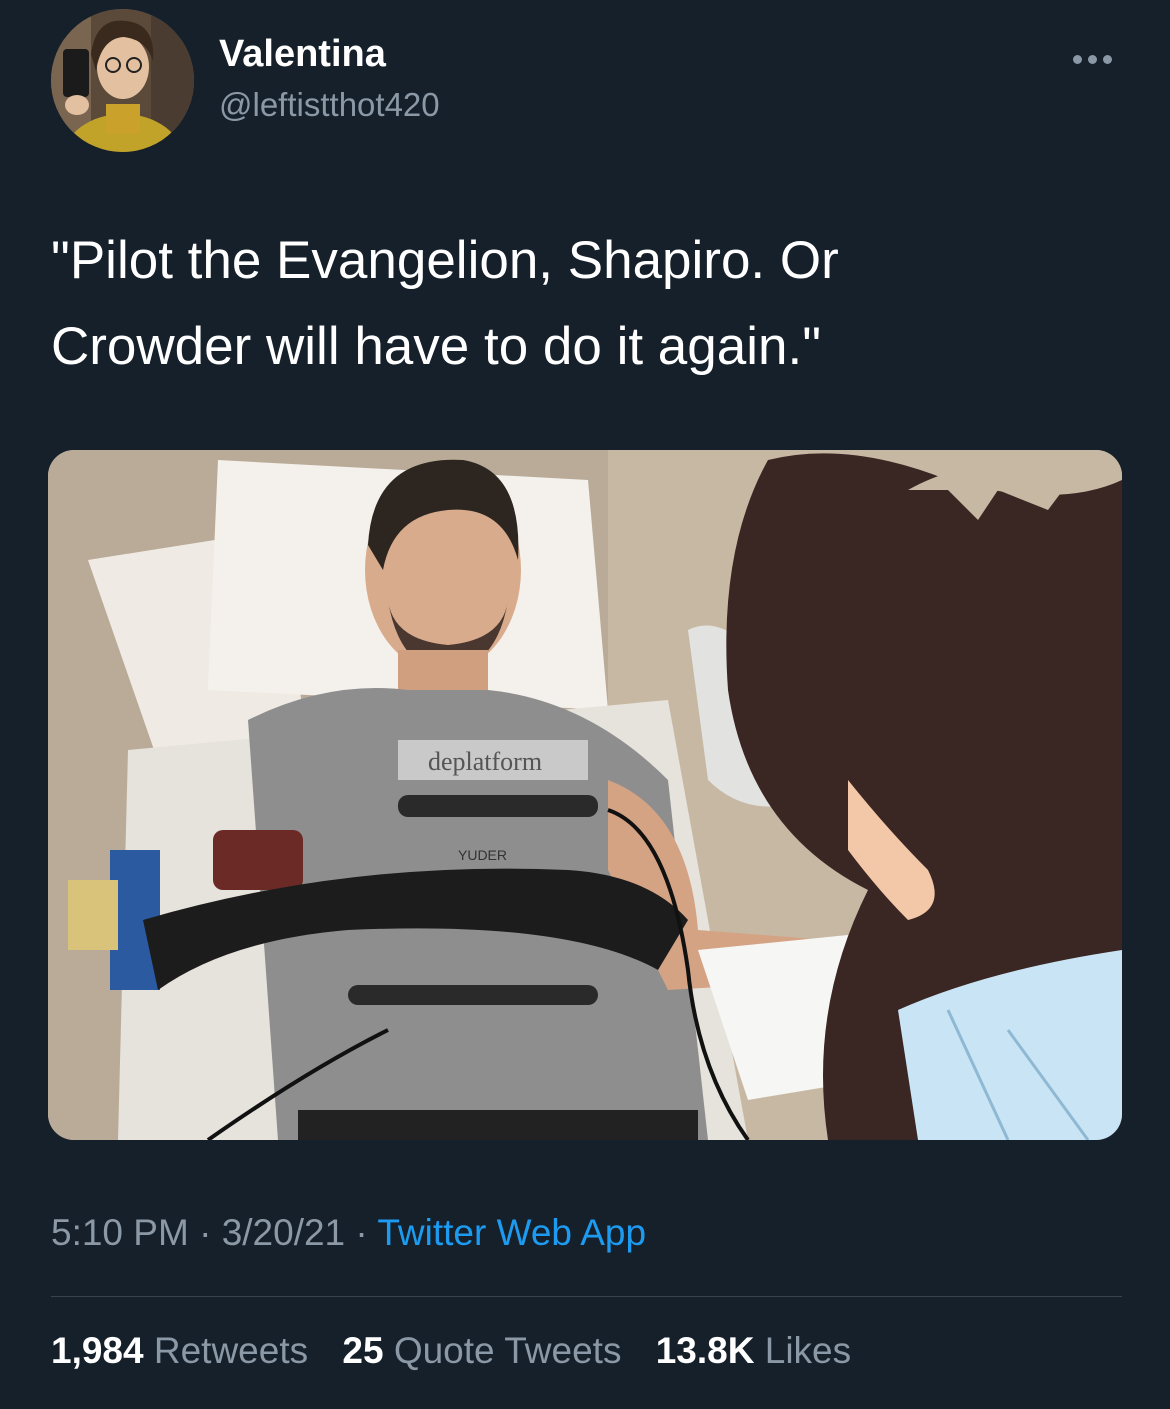 The image size is (1170, 1409). Describe the element at coordinates (363, 1350) in the screenshot. I see `quotes-count: 25` at that location.